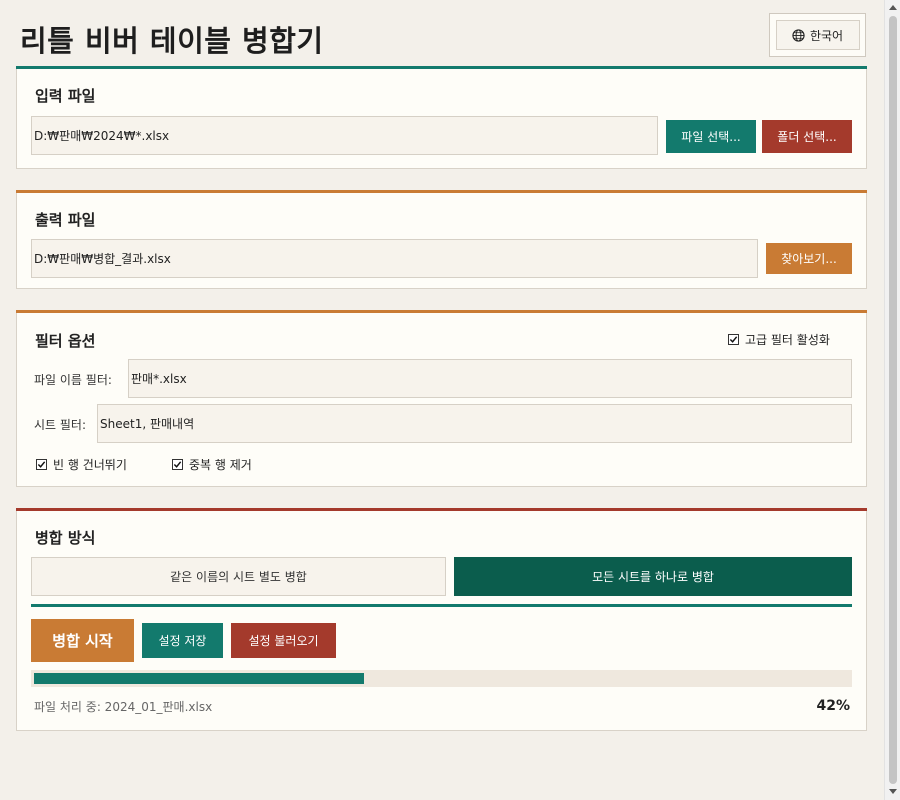 This screenshot has width=900, height=800. Describe the element at coordinates (60, 425) in the screenshot. I see `sheet-filter-label: 시트 필터:` at that location.